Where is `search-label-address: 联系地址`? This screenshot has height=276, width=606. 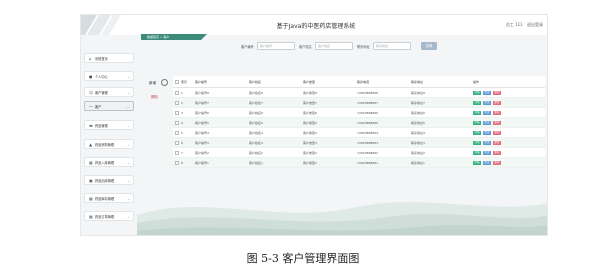
search-label-address: 联系地址 is located at coordinates (363, 46).